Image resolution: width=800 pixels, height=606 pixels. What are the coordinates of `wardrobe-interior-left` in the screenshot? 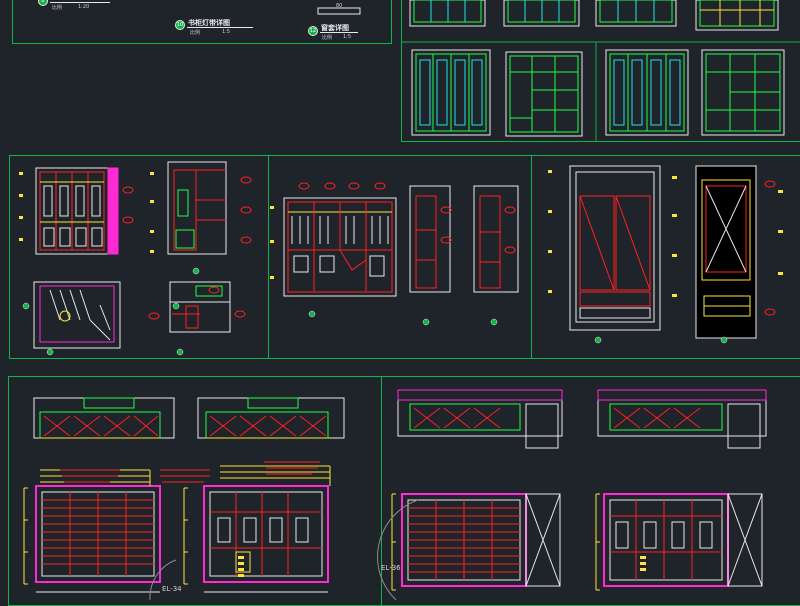 It's located at (544, 94).